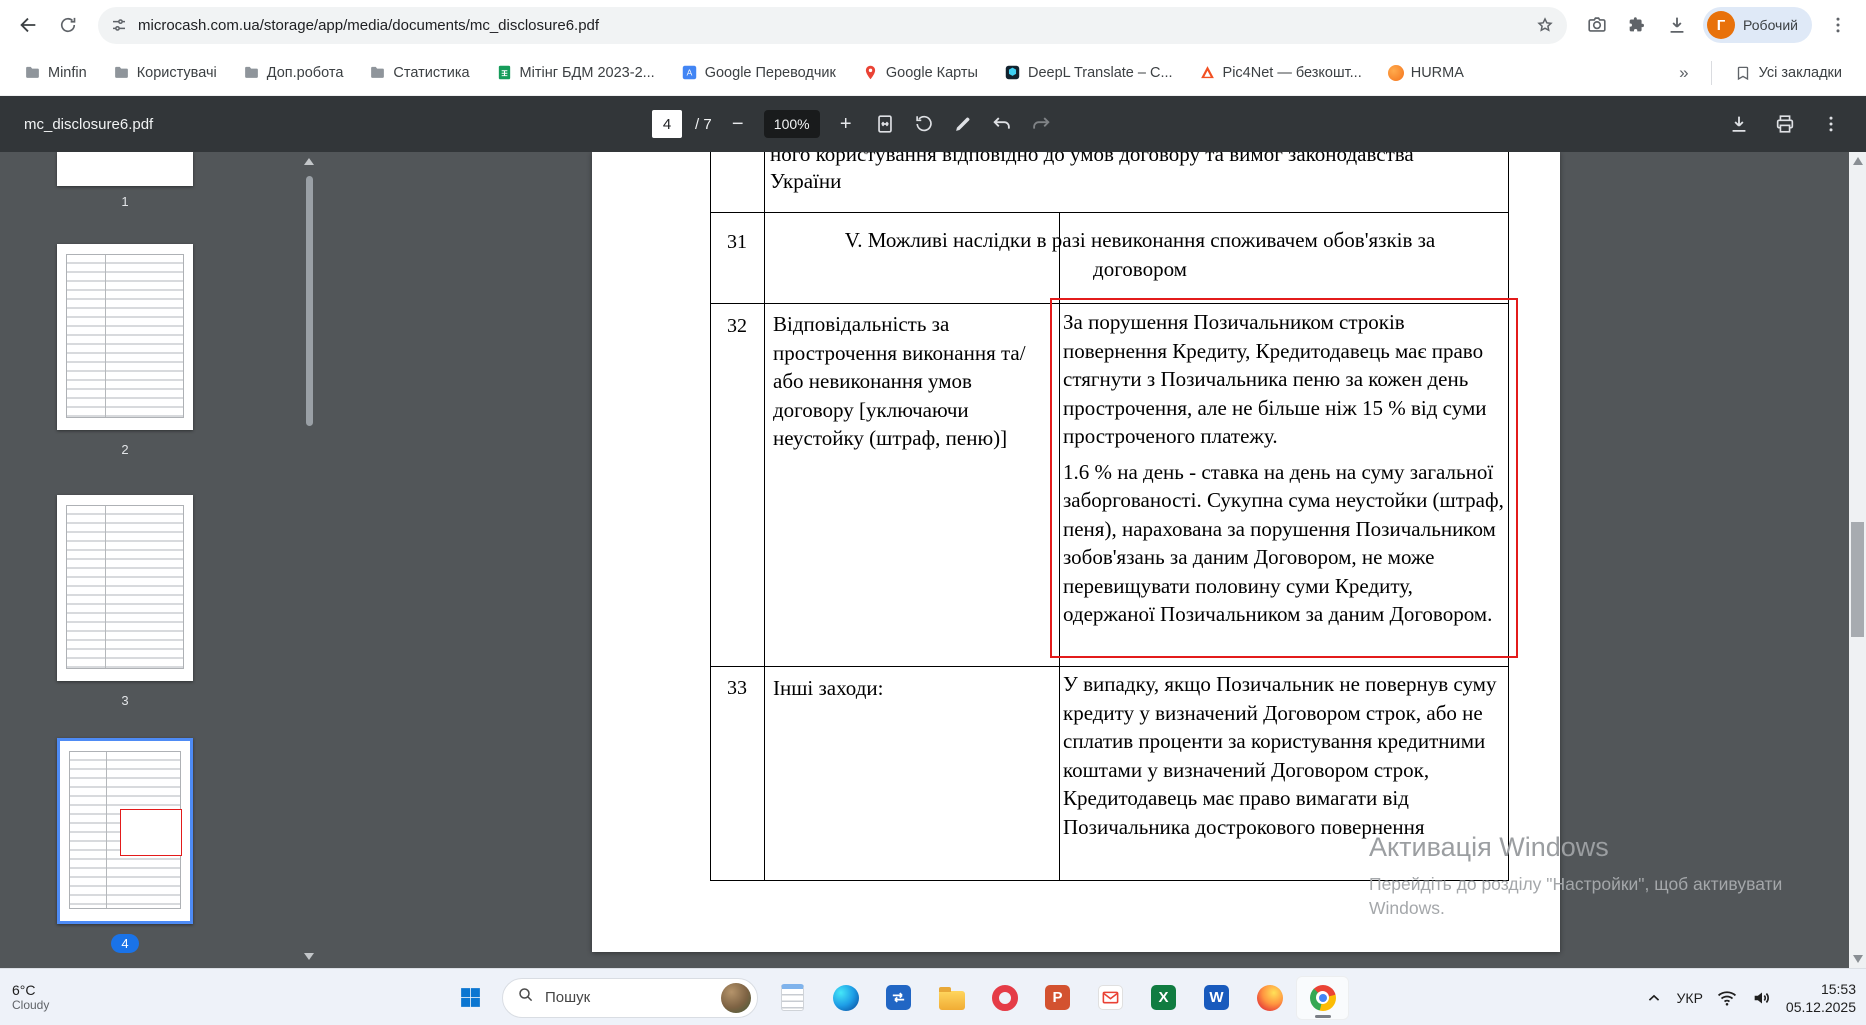 The height and width of the screenshot is (1025, 1866). I want to click on sidebar-scrollbar, so click(309, 559).